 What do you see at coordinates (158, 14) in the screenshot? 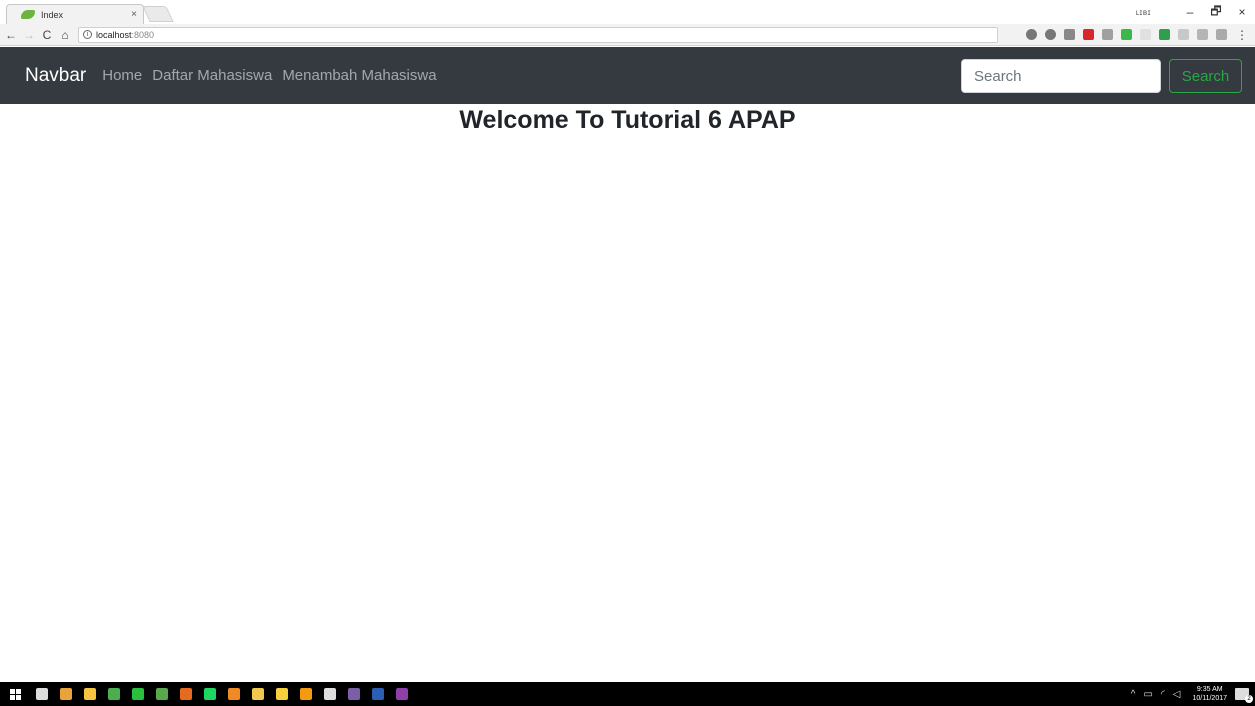
I see `new-tab-button` at bounding box center [158, 14].